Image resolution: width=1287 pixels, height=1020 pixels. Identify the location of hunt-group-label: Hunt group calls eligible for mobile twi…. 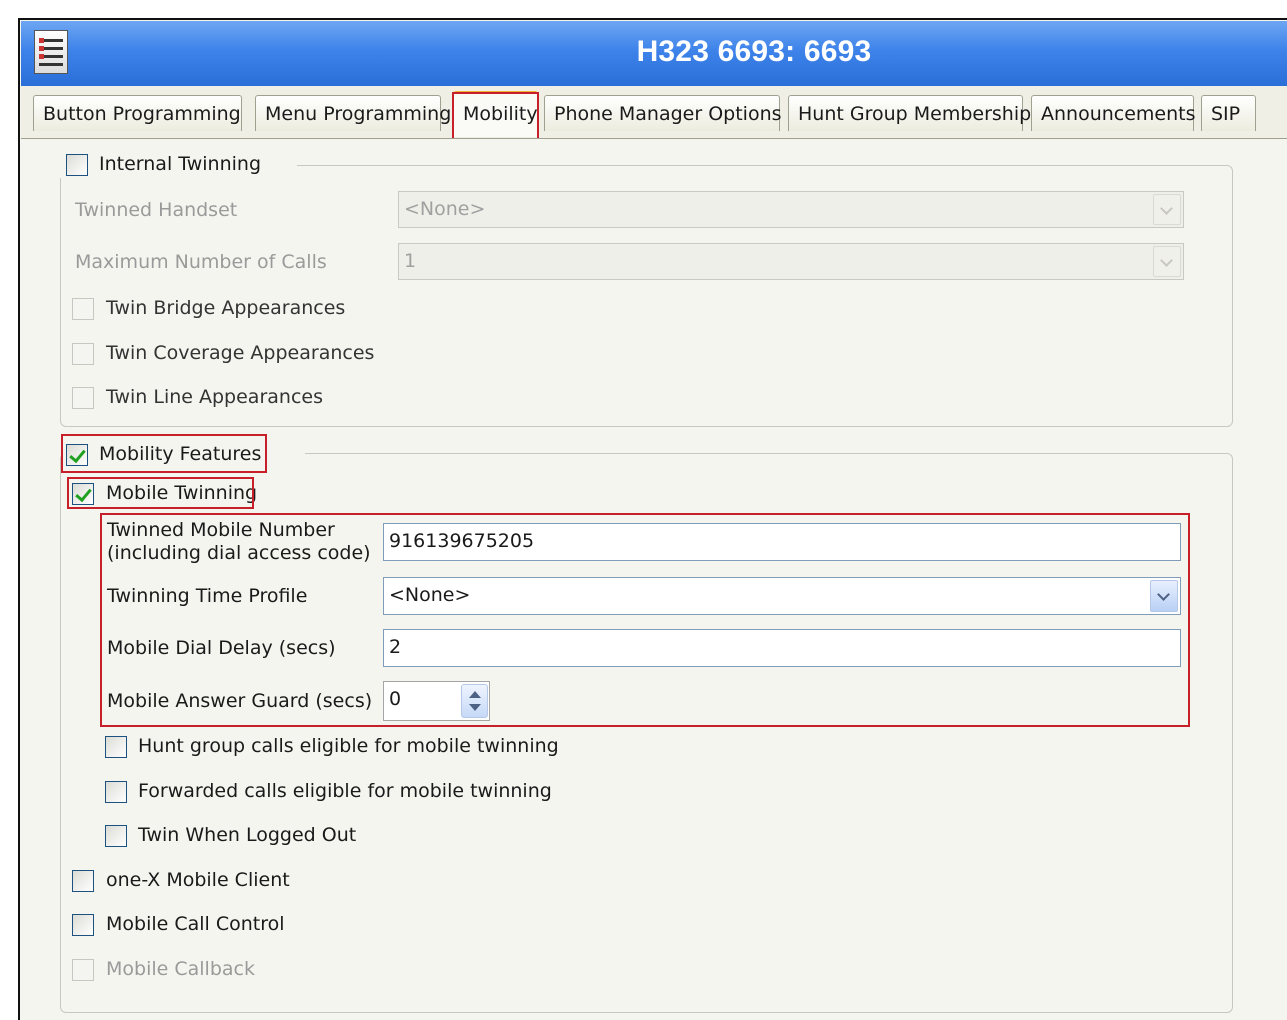
(348, 746).